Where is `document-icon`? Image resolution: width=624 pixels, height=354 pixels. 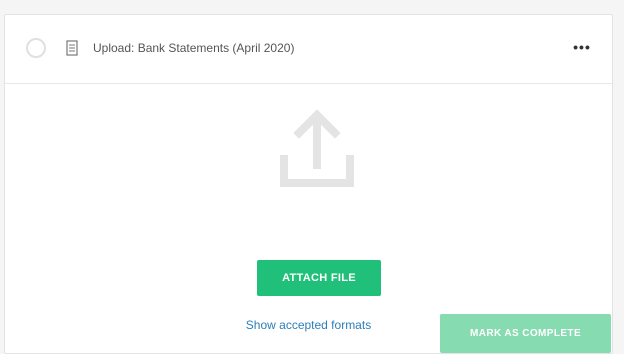
document-icon is located at coordinates (72, 48).